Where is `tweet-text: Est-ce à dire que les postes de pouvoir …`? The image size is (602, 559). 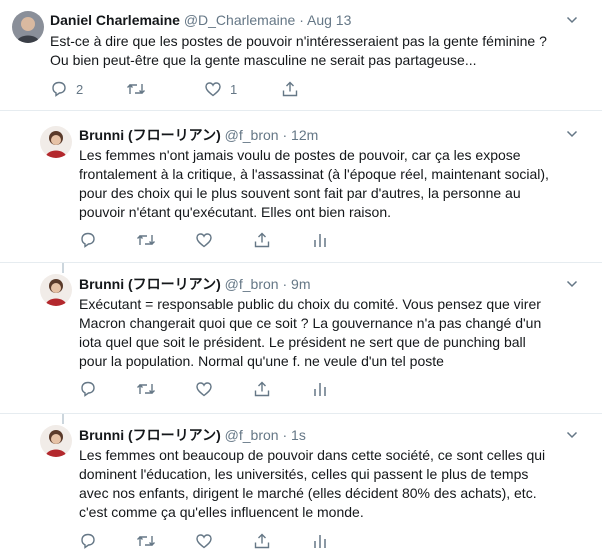
tweet-text: Est-ce à dire que les postes de pouvoir … is located at coordinates (298, 51).